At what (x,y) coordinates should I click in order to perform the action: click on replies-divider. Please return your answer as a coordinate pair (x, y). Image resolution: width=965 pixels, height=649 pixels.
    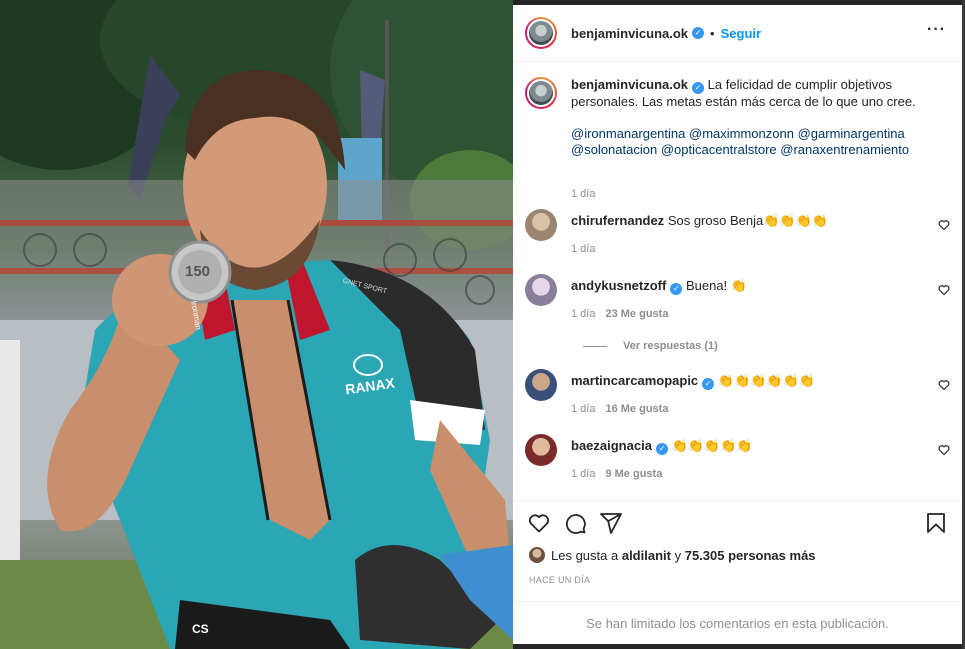
    Looking at the image, I should click on (595, 346).